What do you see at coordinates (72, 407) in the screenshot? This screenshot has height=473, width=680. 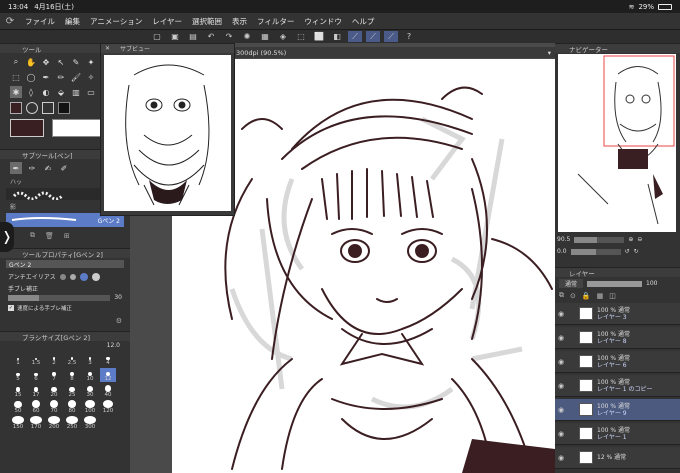 I see `brushsize-option: 80` at bounding box center [72, 407].